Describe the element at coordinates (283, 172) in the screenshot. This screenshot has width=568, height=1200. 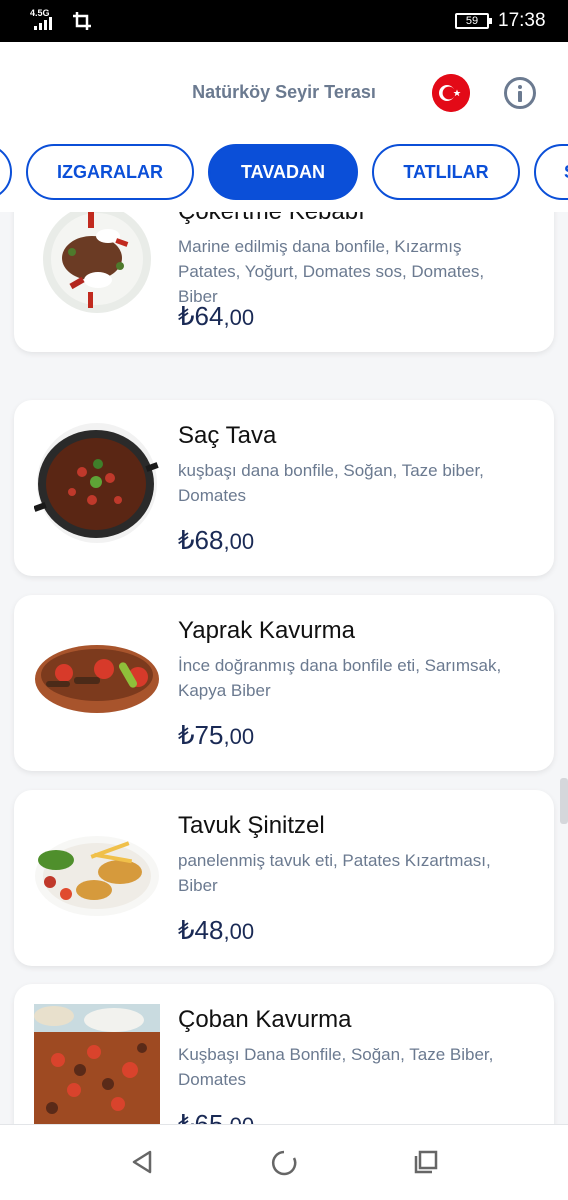
I see `tab-tavadan: TAVADAN` at that location.